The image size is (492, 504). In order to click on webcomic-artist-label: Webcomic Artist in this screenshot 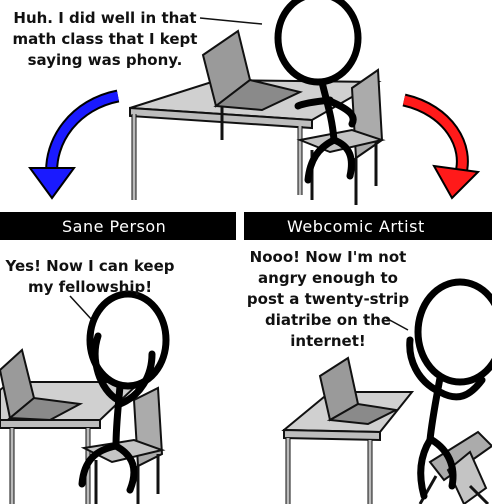, I will do `click(356, 226)`.